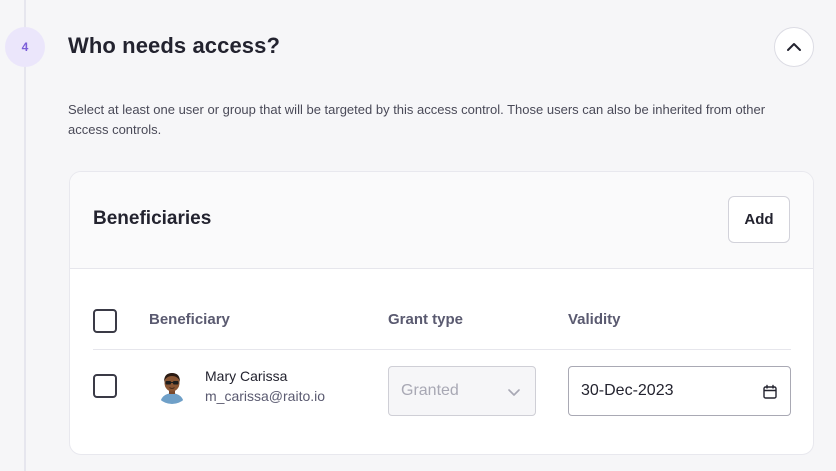 Image resolution: width=836 pixels, height=471 pixels. What do you see at coordinates (430, 390) in the screenshot?
I see `grant-type-value: Granted` at bounding box center [430, 390].